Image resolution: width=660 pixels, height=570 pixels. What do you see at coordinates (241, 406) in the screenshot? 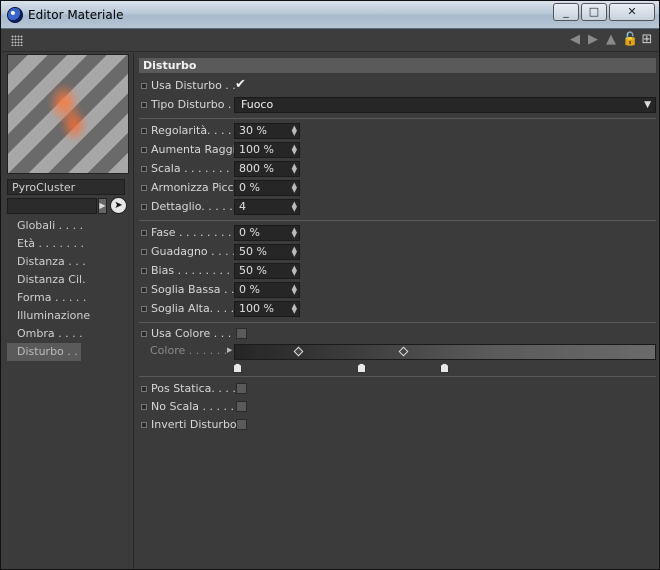
I see `no-scala-checkbox` at bounding box center [241, 406].